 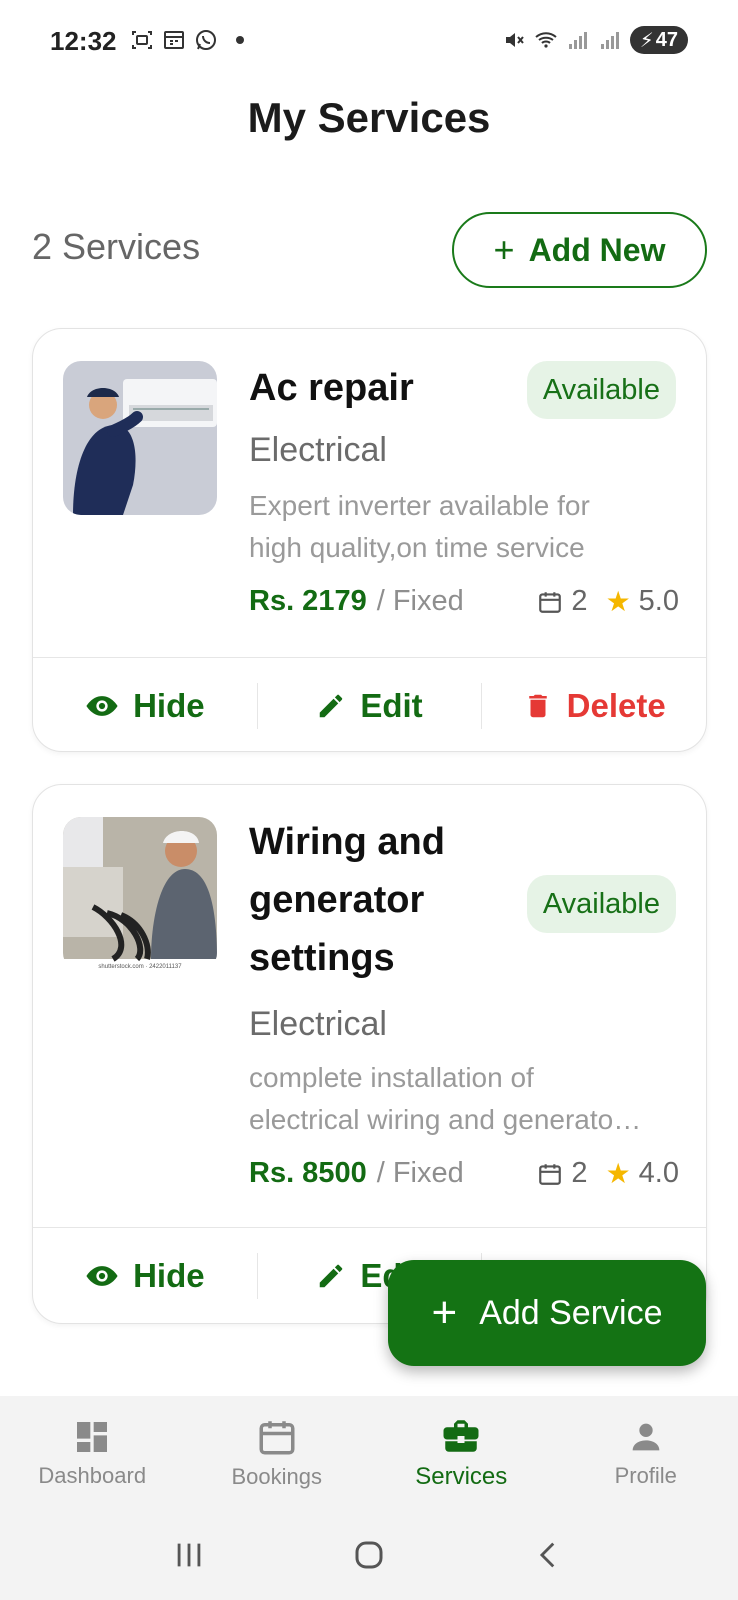 What do you see at coordinates (308, 601) in the screenshot?
I see `service-price: Rs. 2179` at bounding box center [308, 601].